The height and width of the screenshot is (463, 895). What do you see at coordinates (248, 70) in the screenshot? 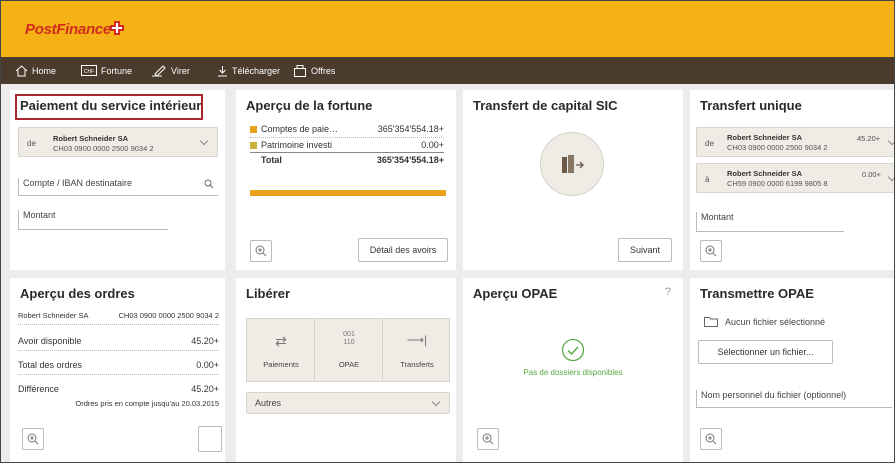
I see `nav-telecharger: Télécharger` at bounding box center [248, 70].